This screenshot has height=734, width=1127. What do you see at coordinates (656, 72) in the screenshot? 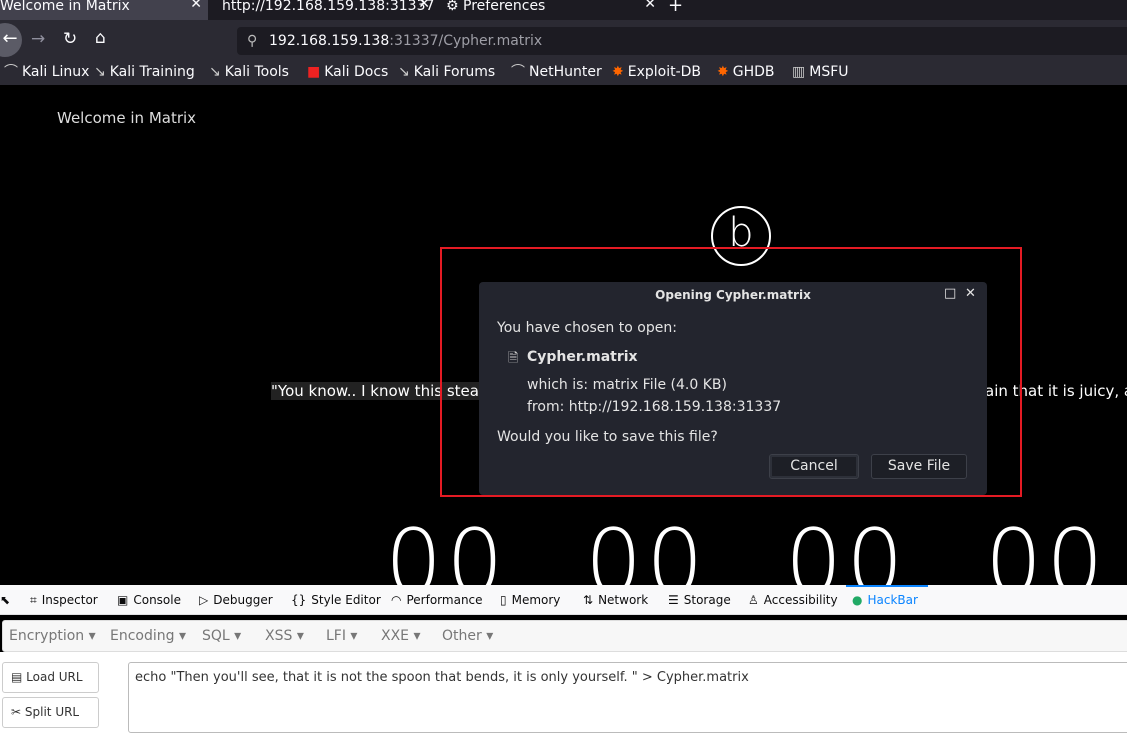
I see `bookmark-exploit-db: ✸ Exploit-DB` at bounding box center [656, 72].